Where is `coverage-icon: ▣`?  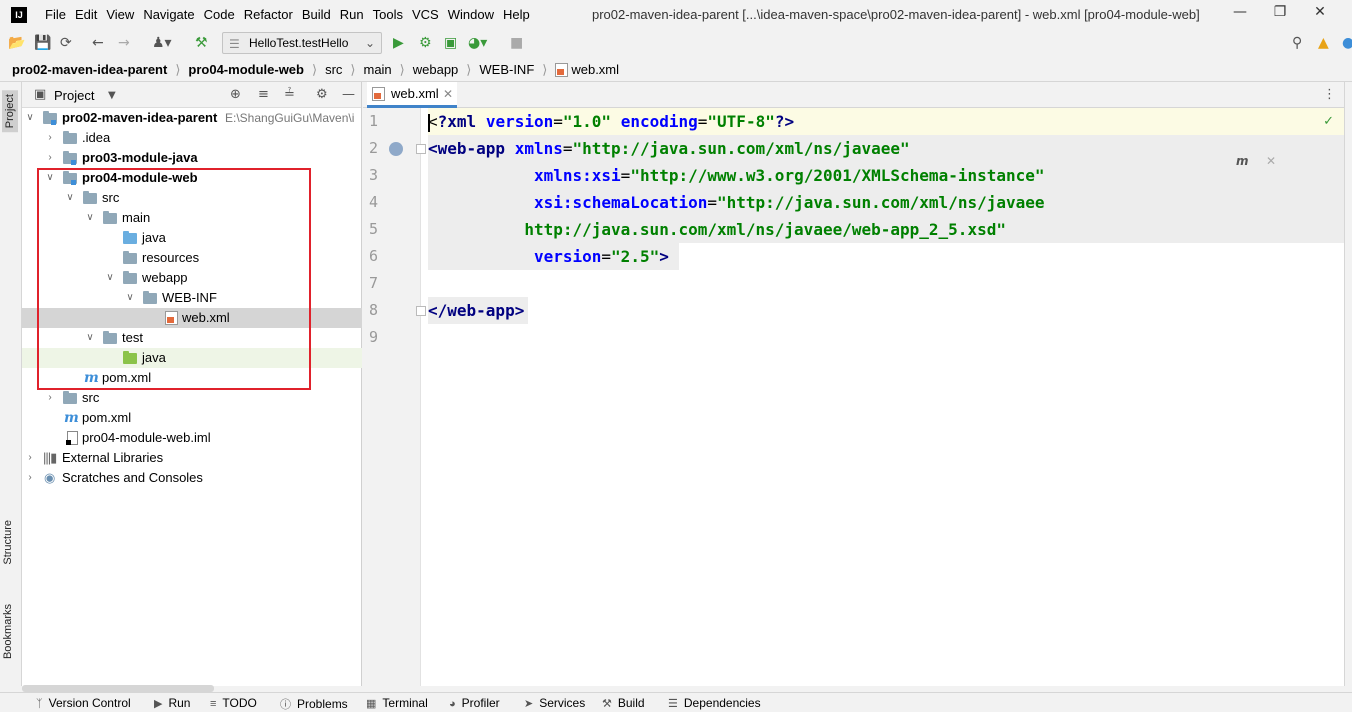 coverage-icon: ▣ is located at coordinates (450, 43).